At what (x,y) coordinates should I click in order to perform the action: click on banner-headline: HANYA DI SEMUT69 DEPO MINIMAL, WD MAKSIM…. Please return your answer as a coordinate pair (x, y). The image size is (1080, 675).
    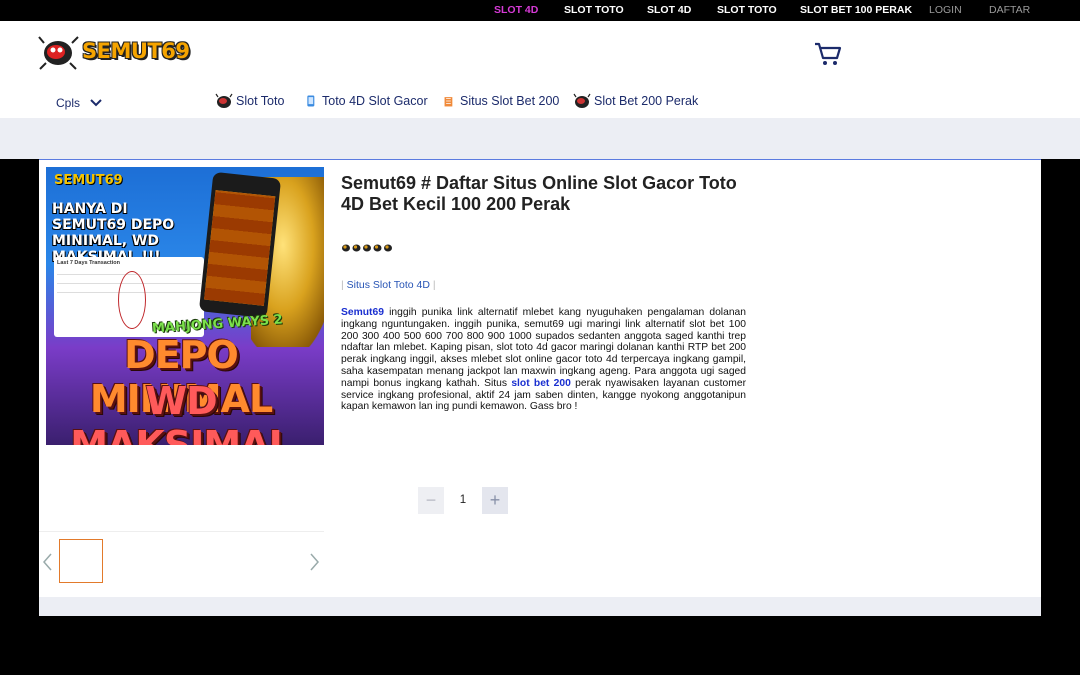
    Looking at the image, I should click on (113, 233).